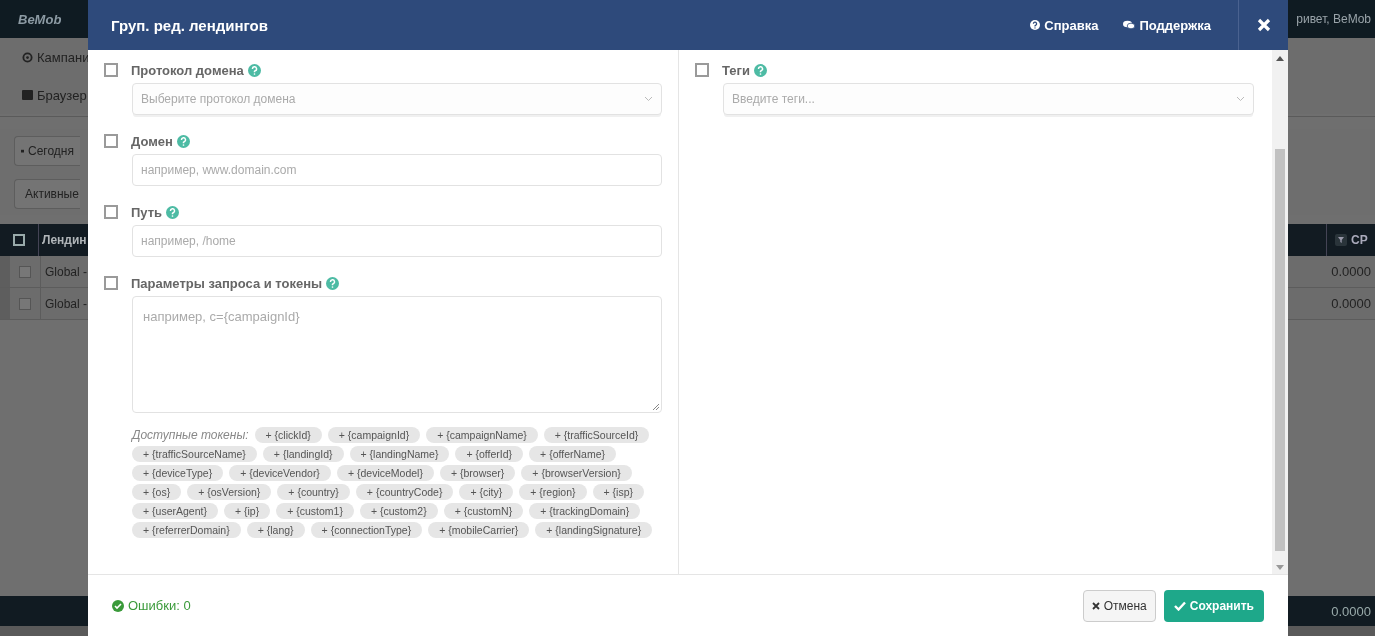  I want to click on token-chip: + {osVersion}, so click(229, 492).